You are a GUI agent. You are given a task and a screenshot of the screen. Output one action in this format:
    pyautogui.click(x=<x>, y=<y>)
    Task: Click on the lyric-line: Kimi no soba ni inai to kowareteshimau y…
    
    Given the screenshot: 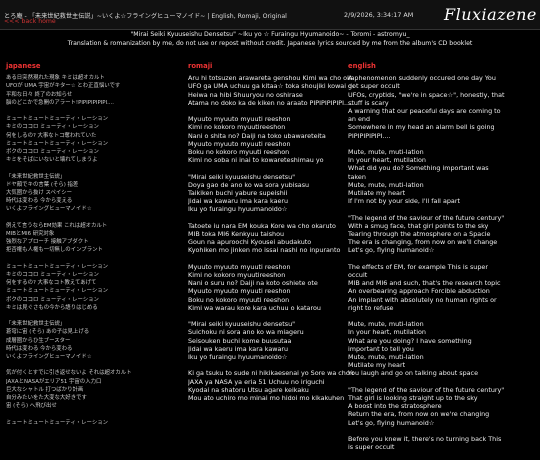 What is the action you would take?
    pyautogui.click(x=256, y=160)
    